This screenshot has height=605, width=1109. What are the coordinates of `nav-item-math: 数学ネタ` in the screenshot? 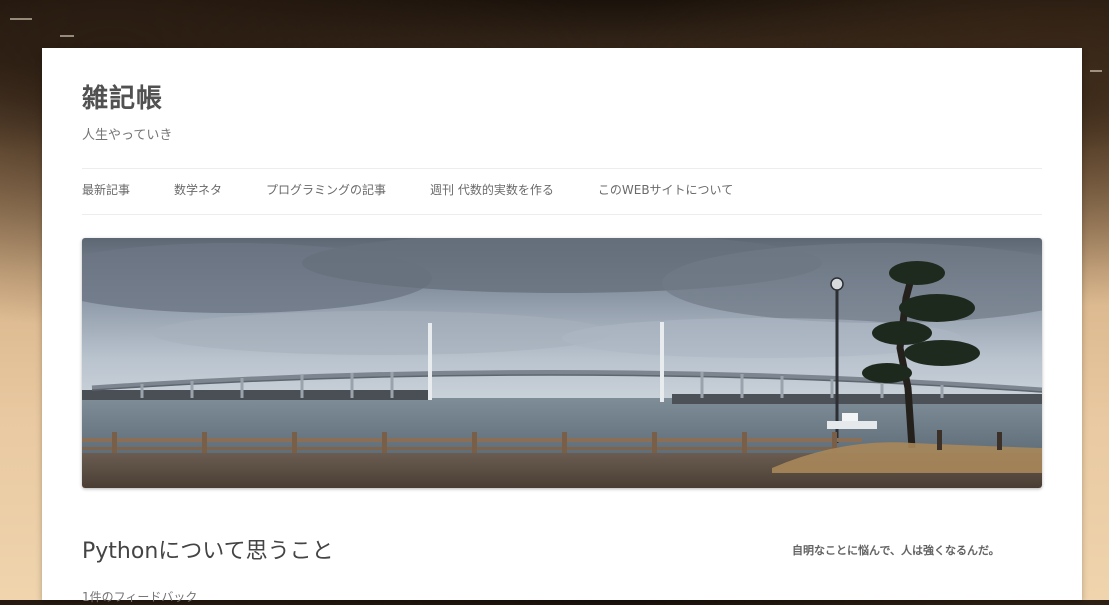 It's located at (198, 190).